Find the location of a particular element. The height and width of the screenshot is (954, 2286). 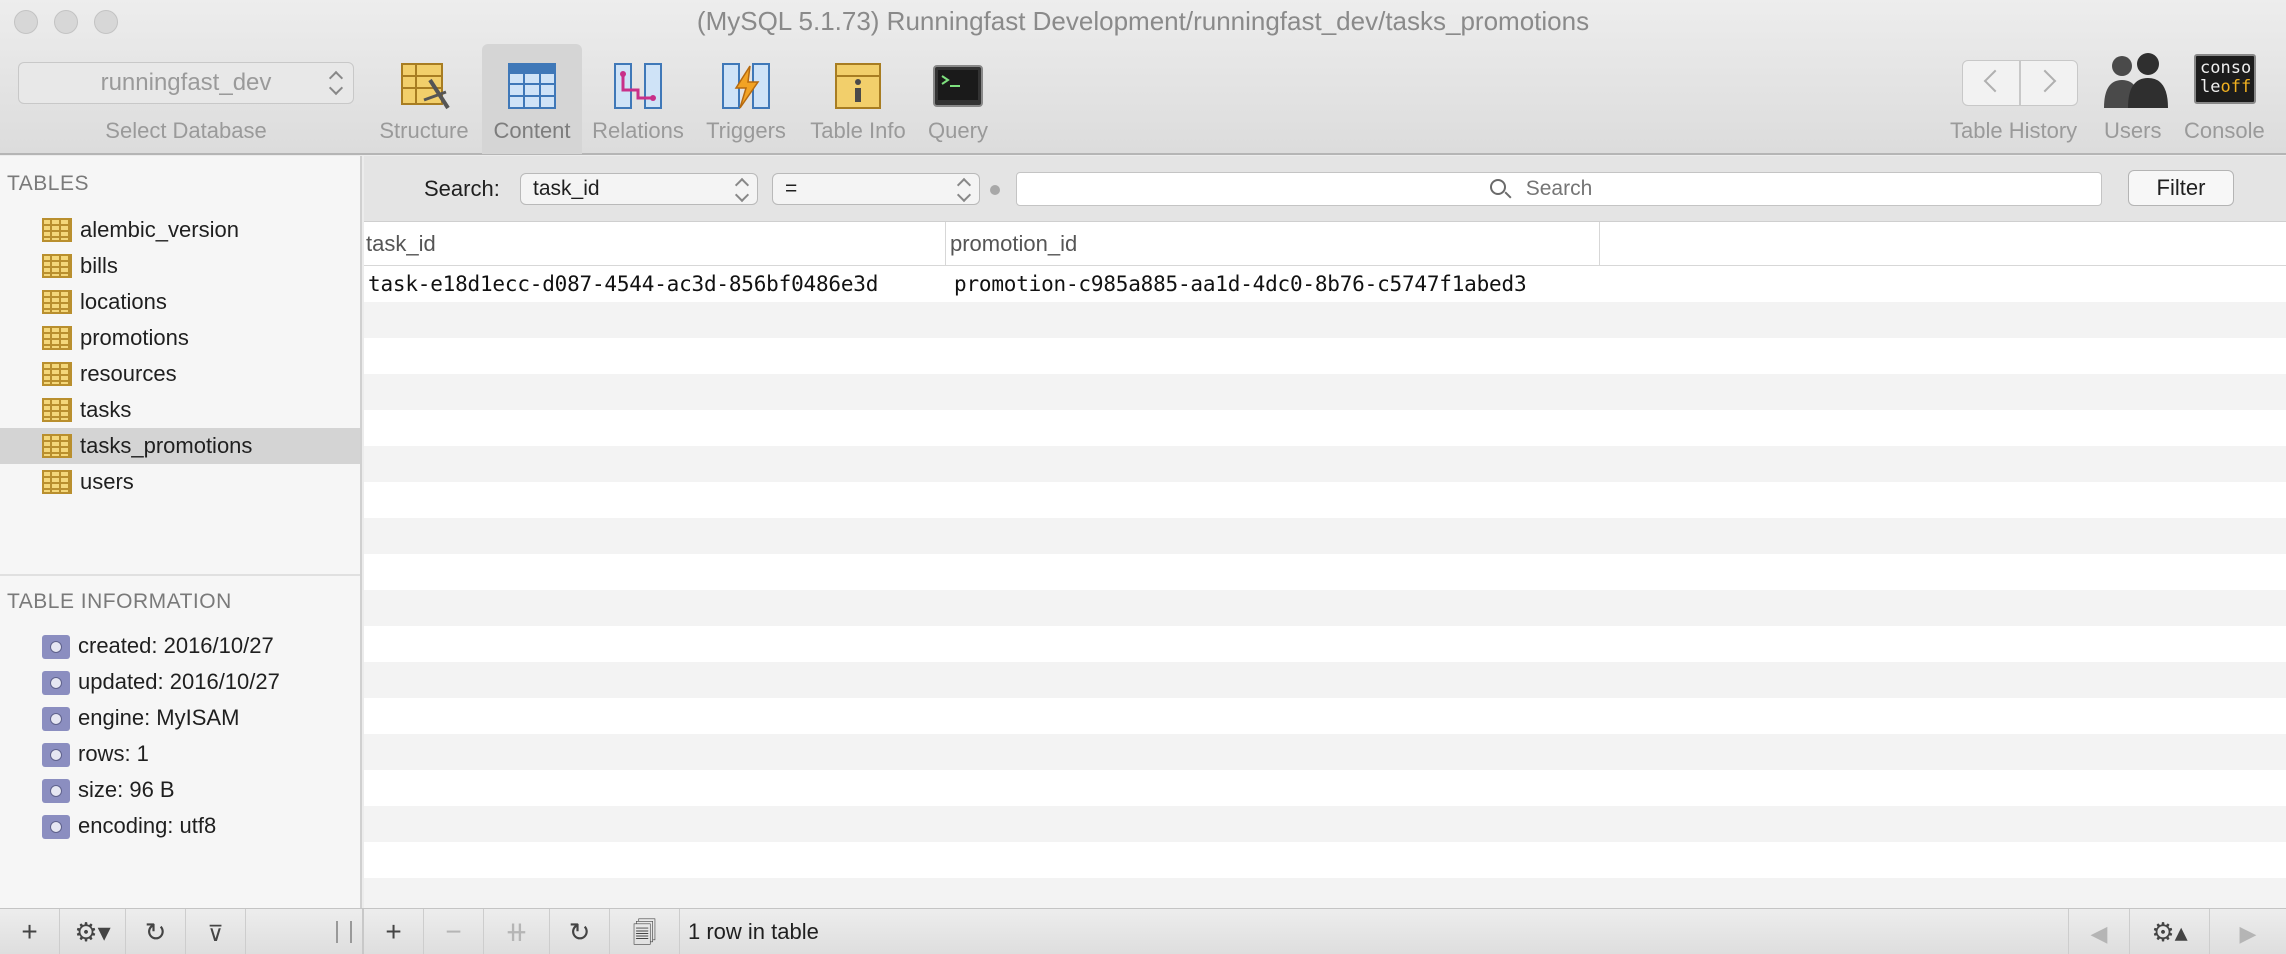

sidebar-item-label: alembic_version is located at coordinates (159, 229).